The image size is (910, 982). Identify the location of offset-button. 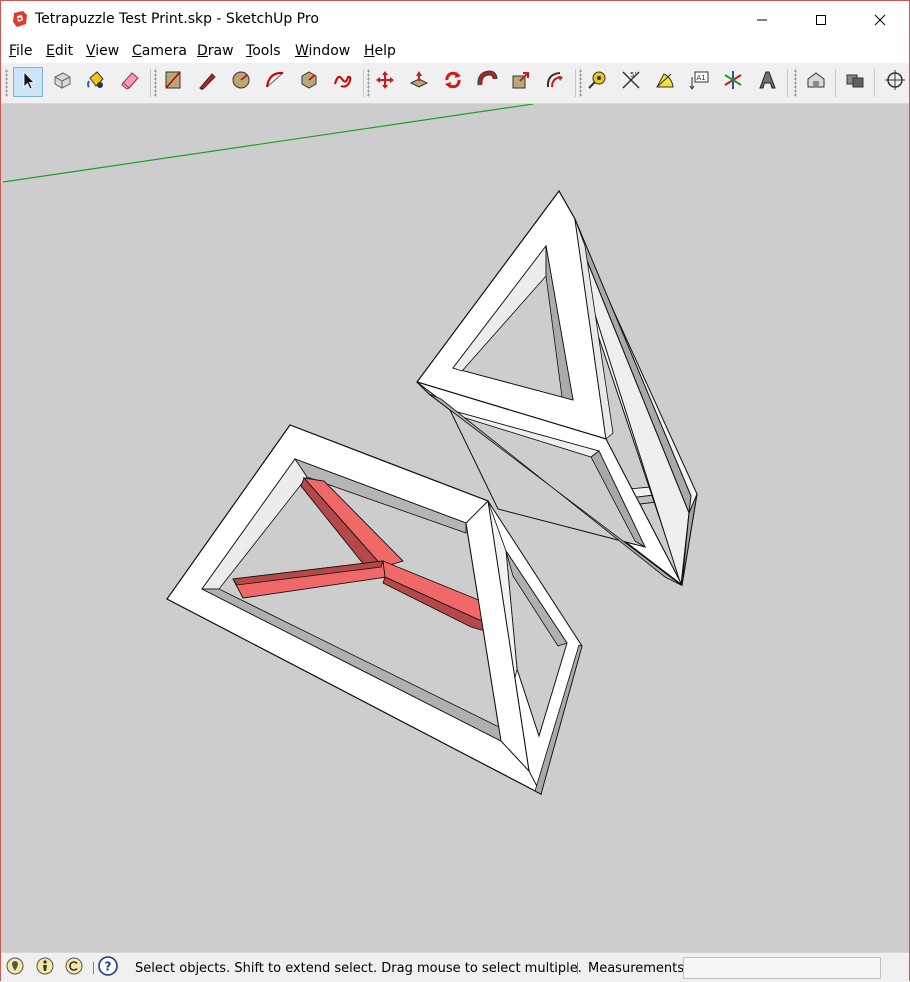
(555, 82).